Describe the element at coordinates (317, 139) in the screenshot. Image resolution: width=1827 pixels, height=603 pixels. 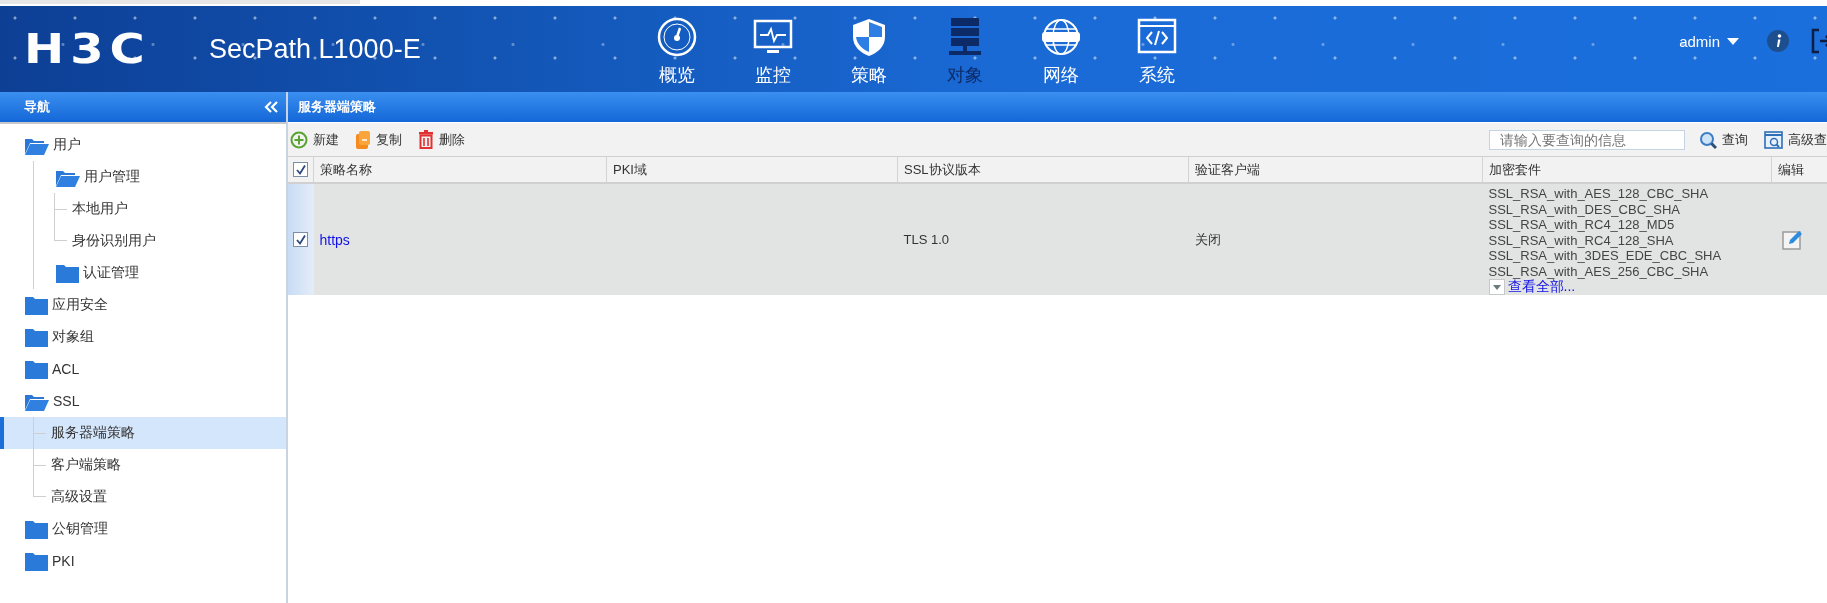
I see `toolbar-button: 新建` at that location.